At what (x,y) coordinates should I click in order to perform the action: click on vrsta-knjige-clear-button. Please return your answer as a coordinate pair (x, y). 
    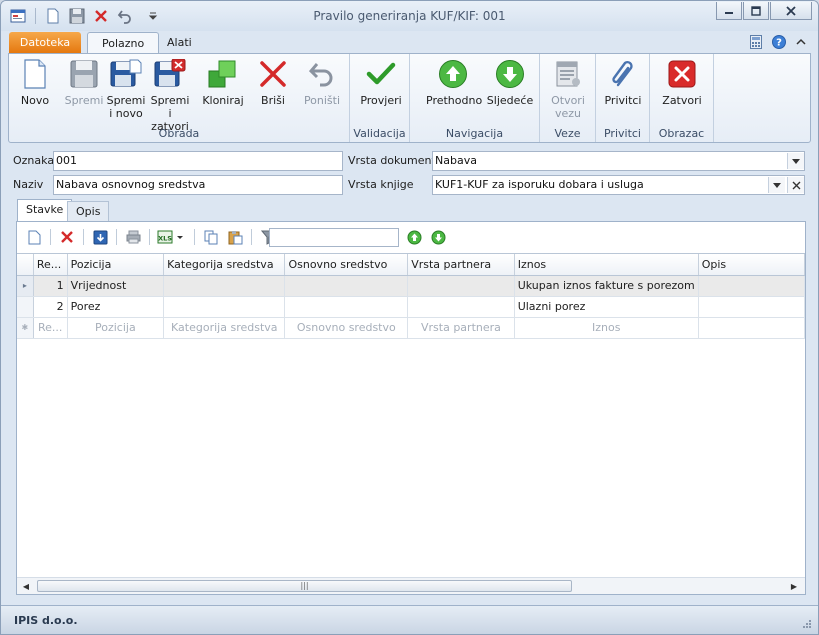
    Looking at the image, I should click on (795, 185).